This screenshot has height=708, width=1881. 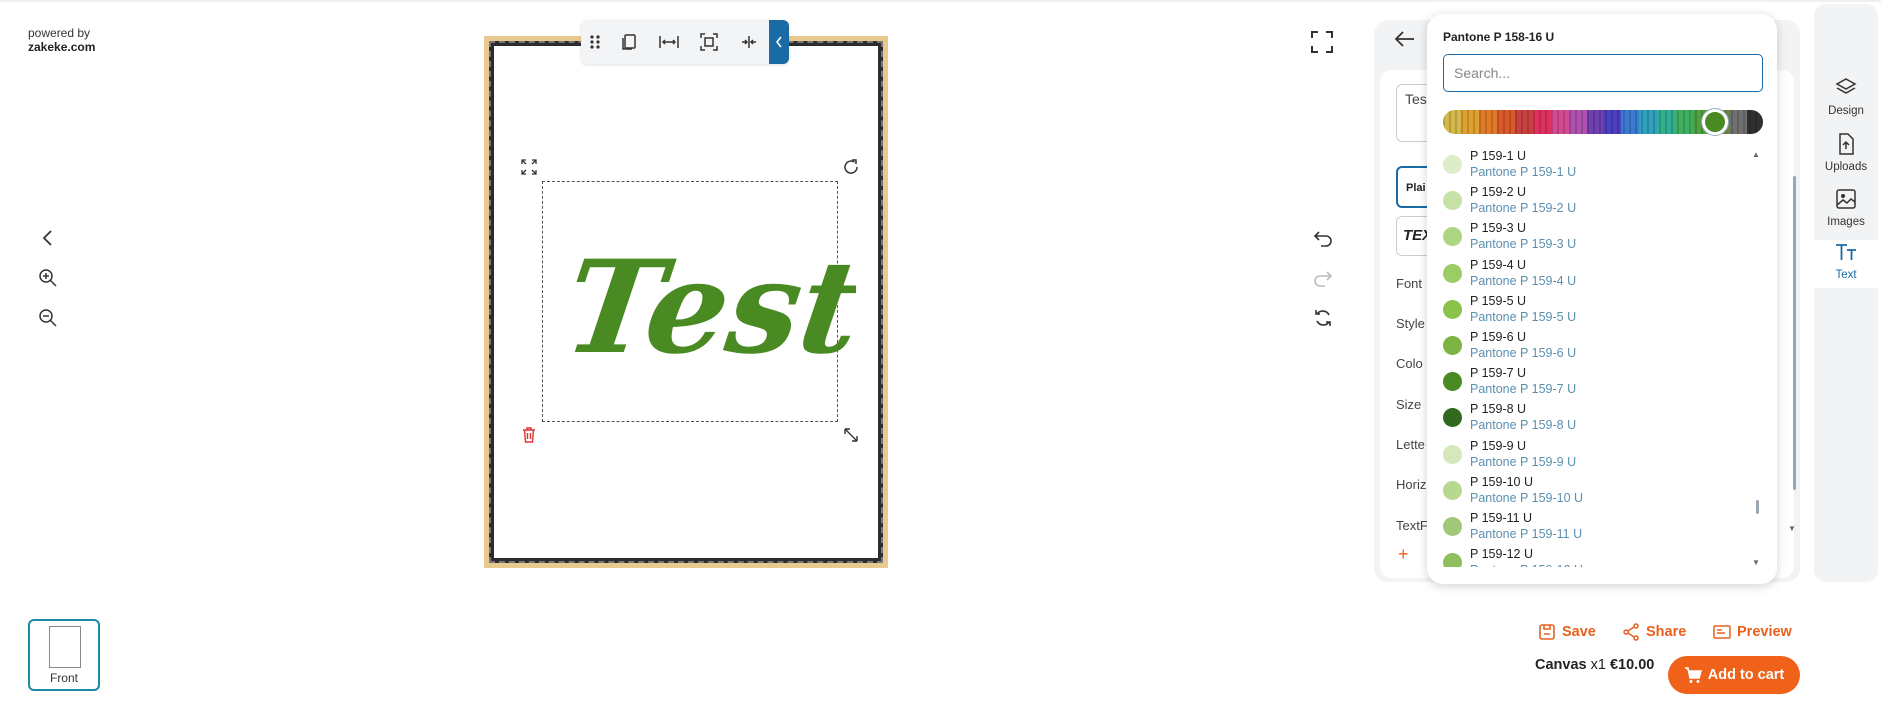 I want to click on back-arrow-icon, so click(x=1406, y=42).